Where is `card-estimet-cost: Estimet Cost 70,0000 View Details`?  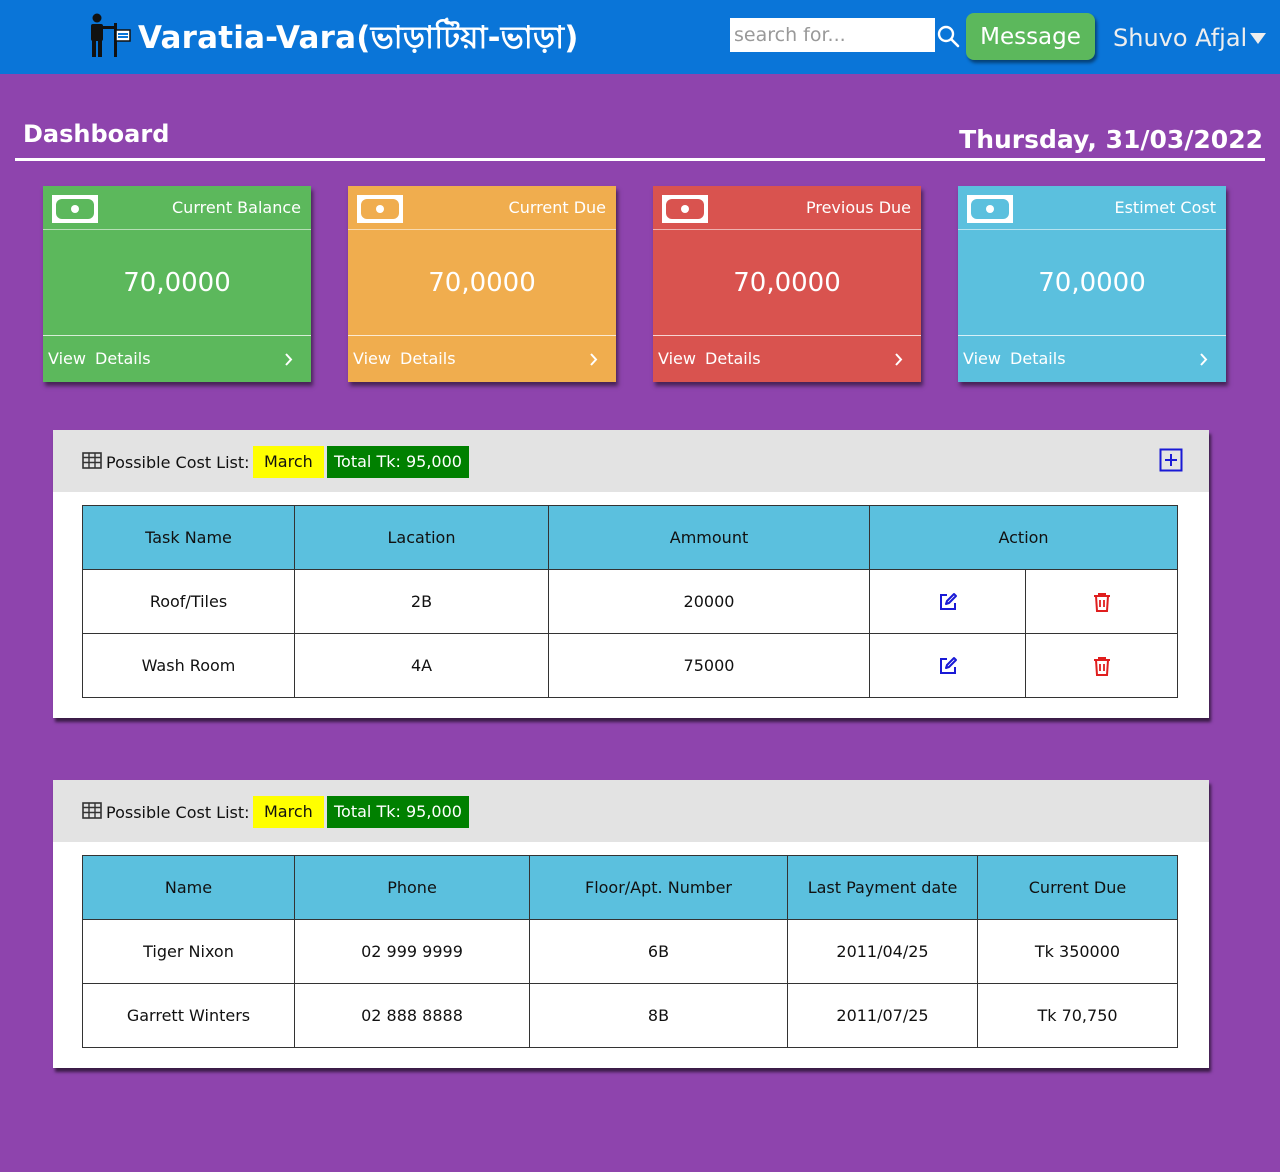
card-estimet-cost: Estimet Cost 70,0000 View Details is located at coordinates (1092, 284).